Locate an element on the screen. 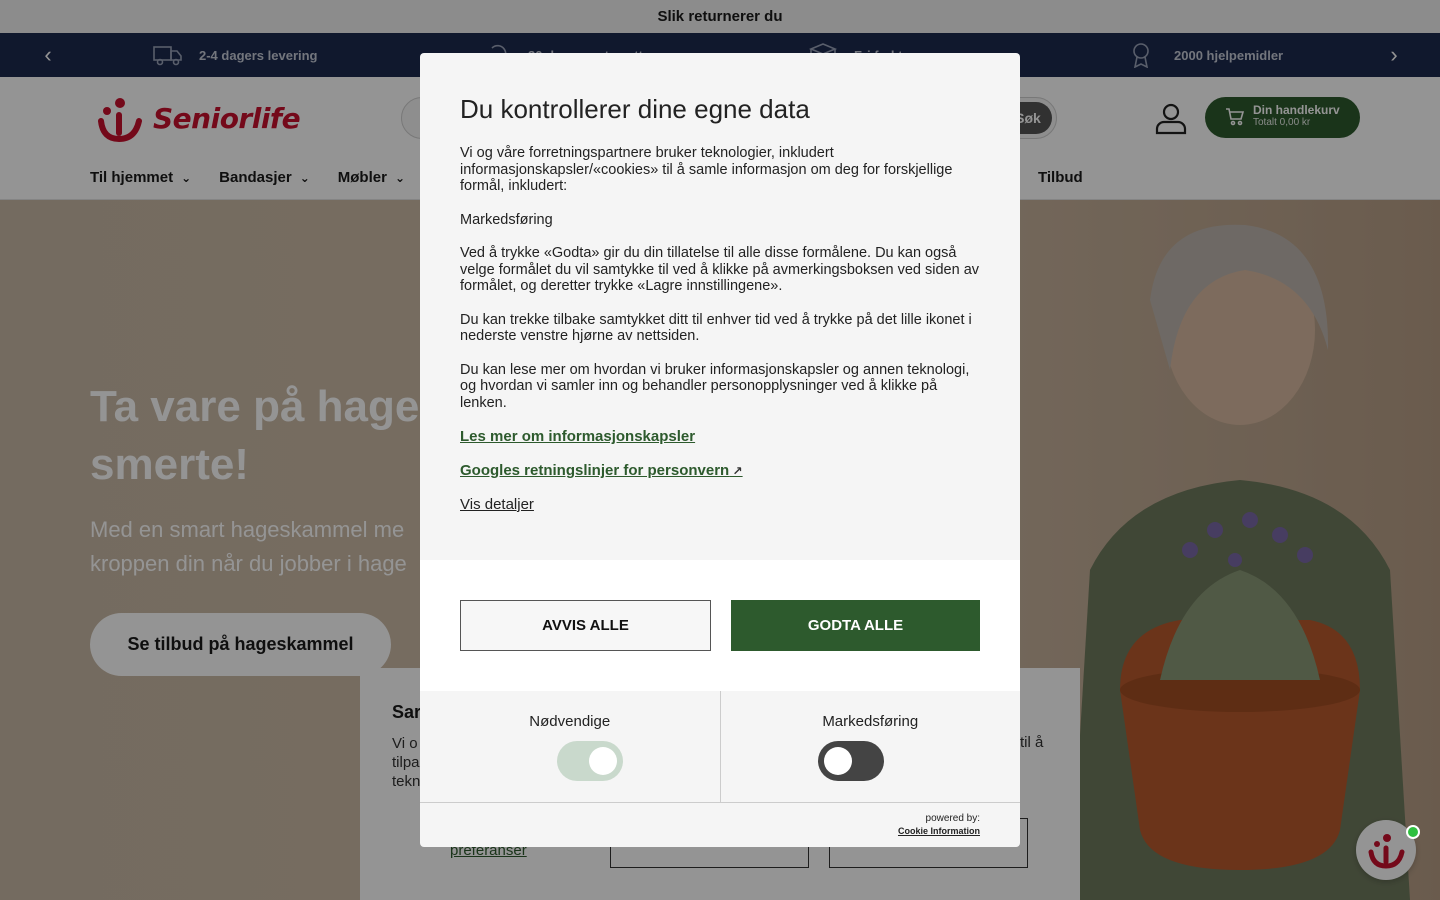 Image resolution: width=1440 pixels, height=900 pixels. accept-all-button: GODTA ALLE is located at coordinates (855, 625).